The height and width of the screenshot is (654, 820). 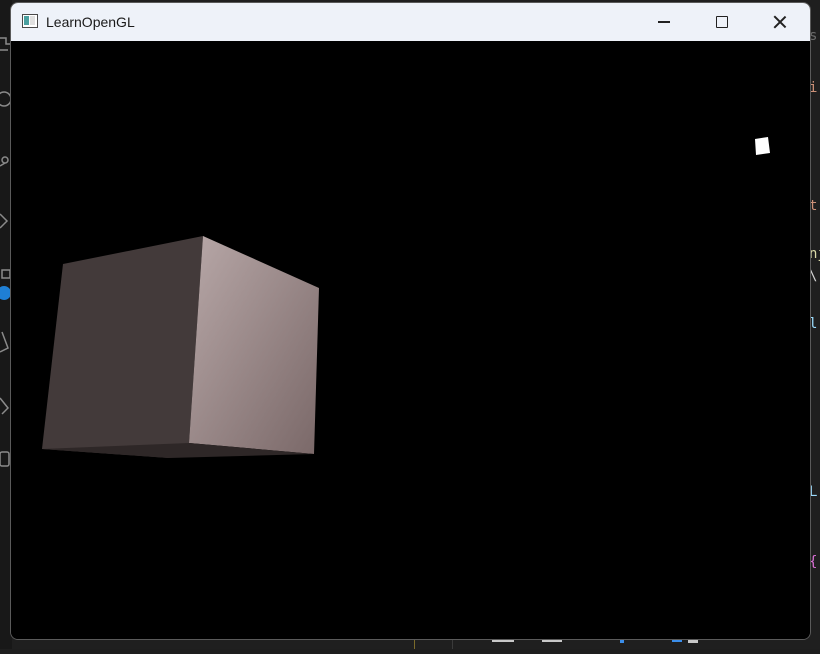 What do you see at coordinates (411, 644) in the screenshot?
I see `background-editor-bottom` at bounding box center [411, 644].